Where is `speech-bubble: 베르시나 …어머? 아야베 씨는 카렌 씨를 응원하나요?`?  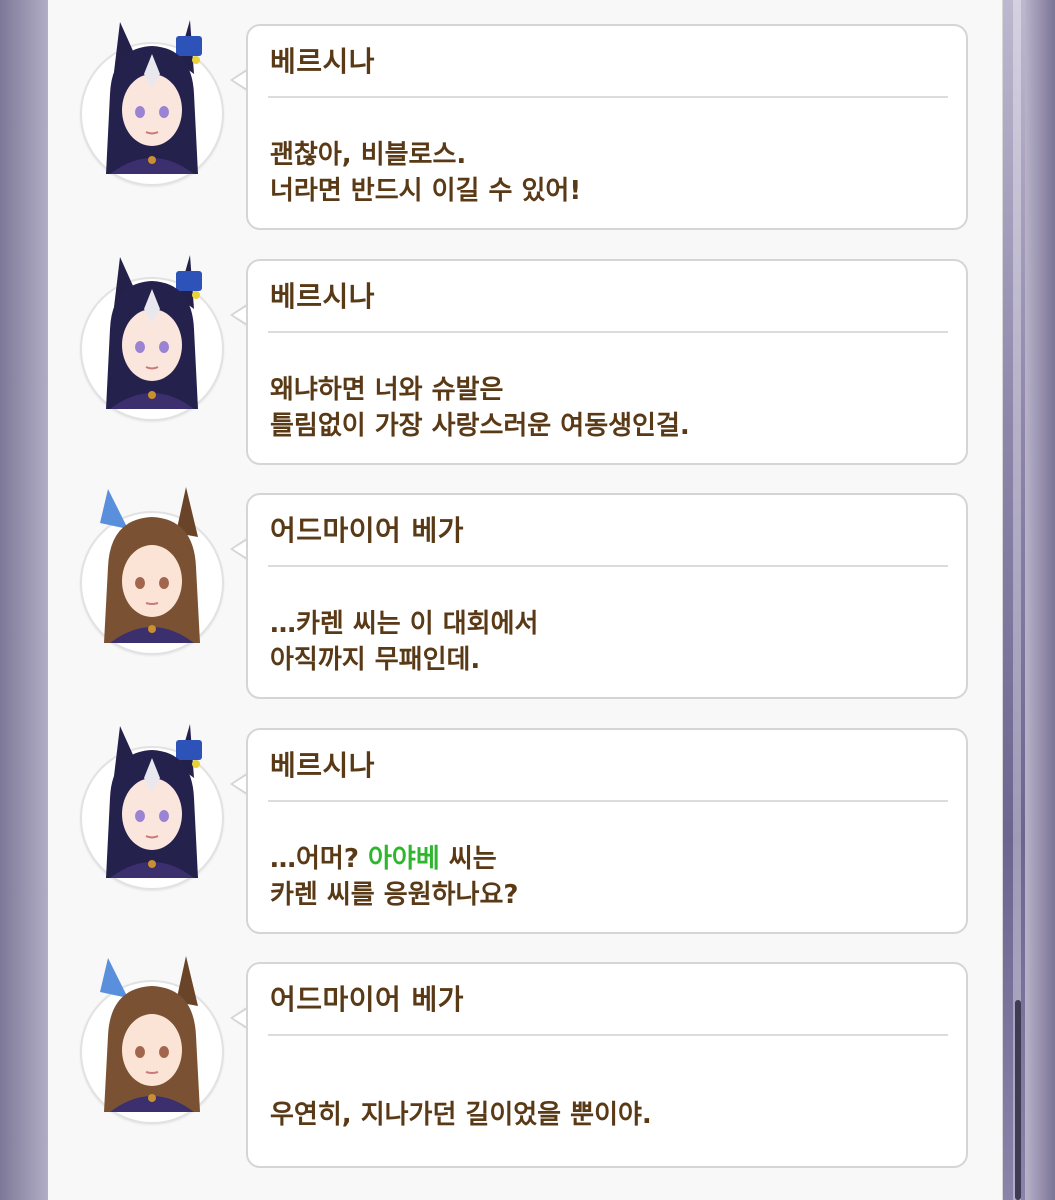 speech-bubble: 베르시나 …어머? 아야베 씨는 카렌 씨를 응원하나요? is located at coordinates (607, 831).